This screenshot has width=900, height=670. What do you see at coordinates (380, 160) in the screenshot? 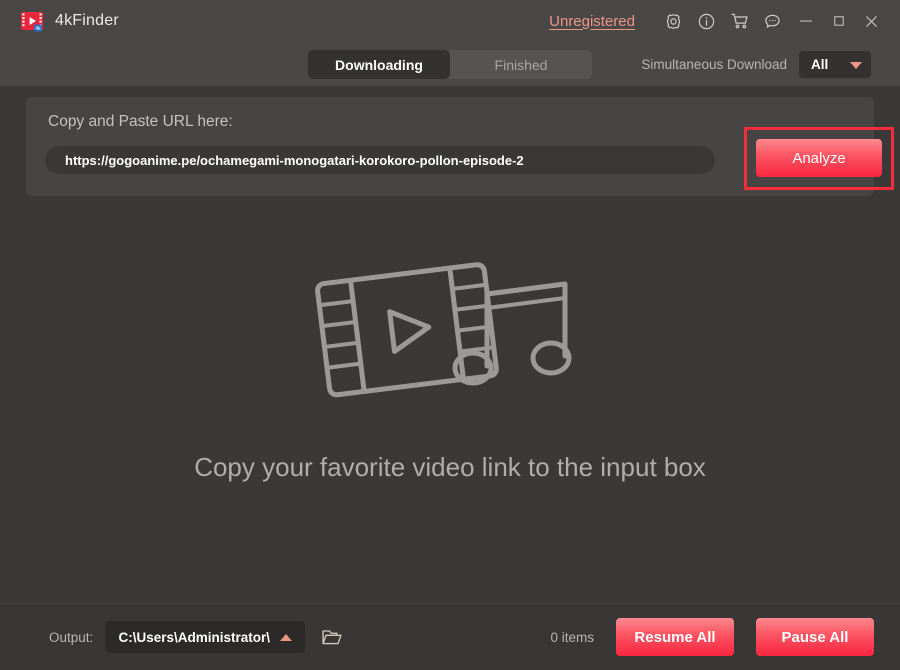
I see `url-input` at bounding box center [380, 160].